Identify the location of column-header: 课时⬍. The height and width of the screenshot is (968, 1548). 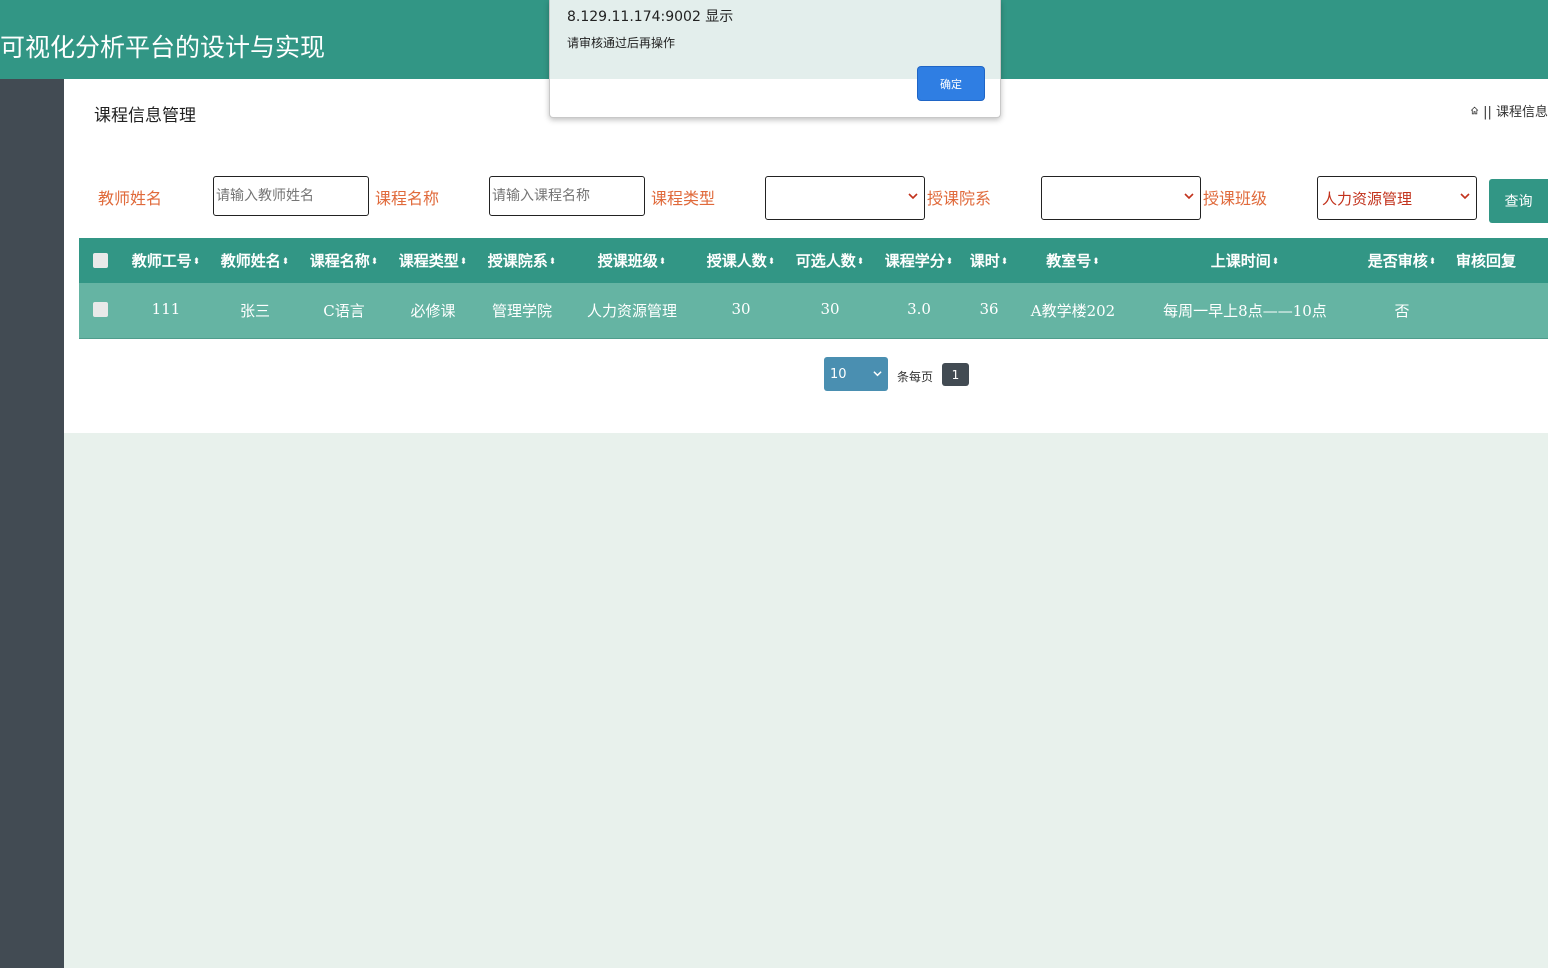
(989, 260).